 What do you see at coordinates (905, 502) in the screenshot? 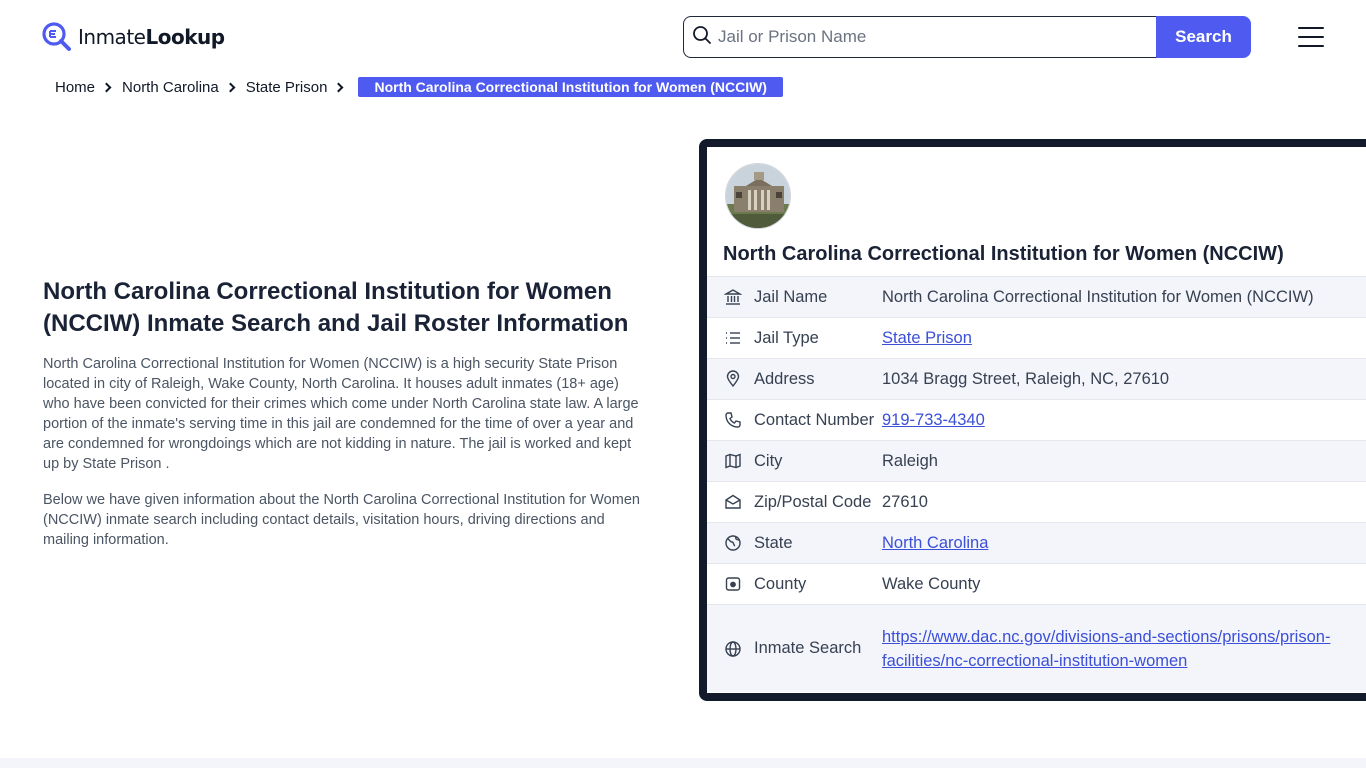
I see `detail-value: 27610` at bounding box center [905, 502].